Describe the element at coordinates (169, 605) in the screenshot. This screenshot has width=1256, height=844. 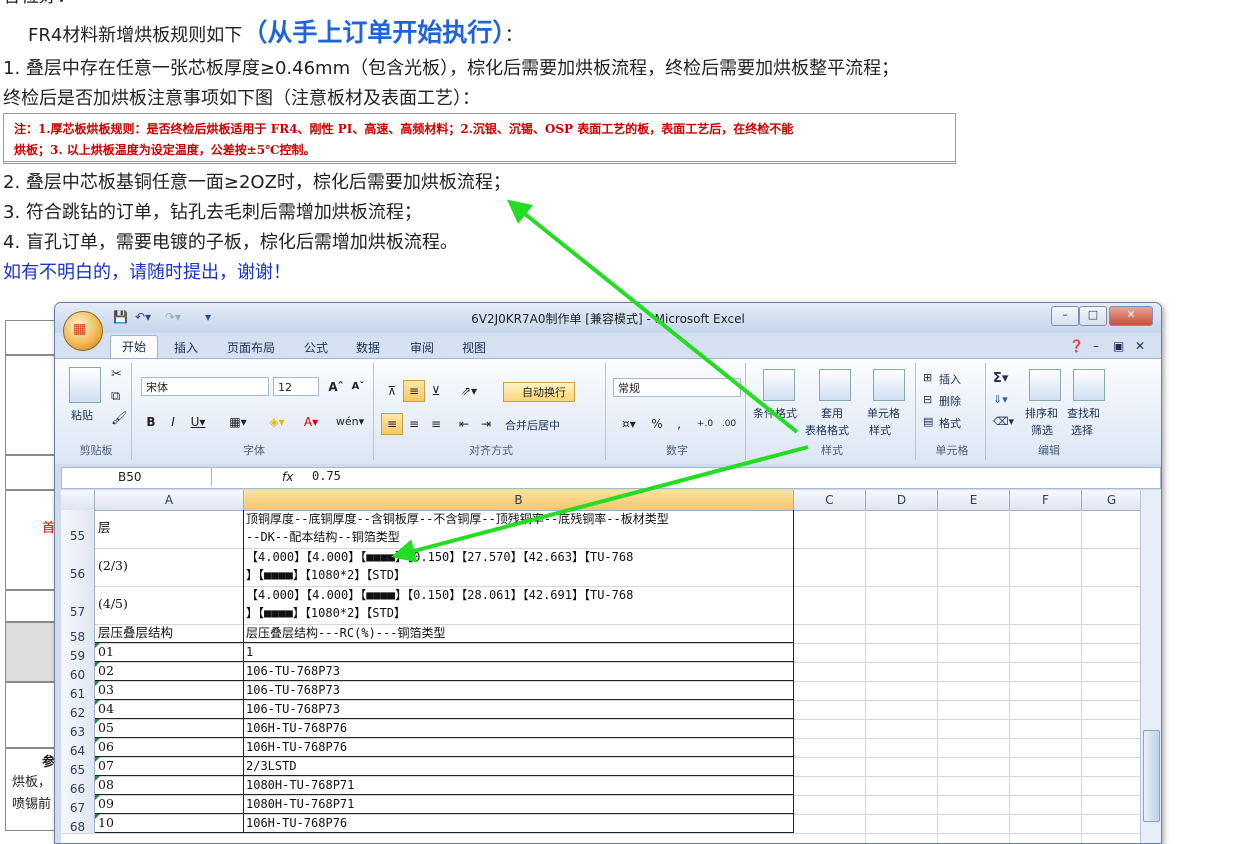
I see `cell-a: (4/5)` at that location.